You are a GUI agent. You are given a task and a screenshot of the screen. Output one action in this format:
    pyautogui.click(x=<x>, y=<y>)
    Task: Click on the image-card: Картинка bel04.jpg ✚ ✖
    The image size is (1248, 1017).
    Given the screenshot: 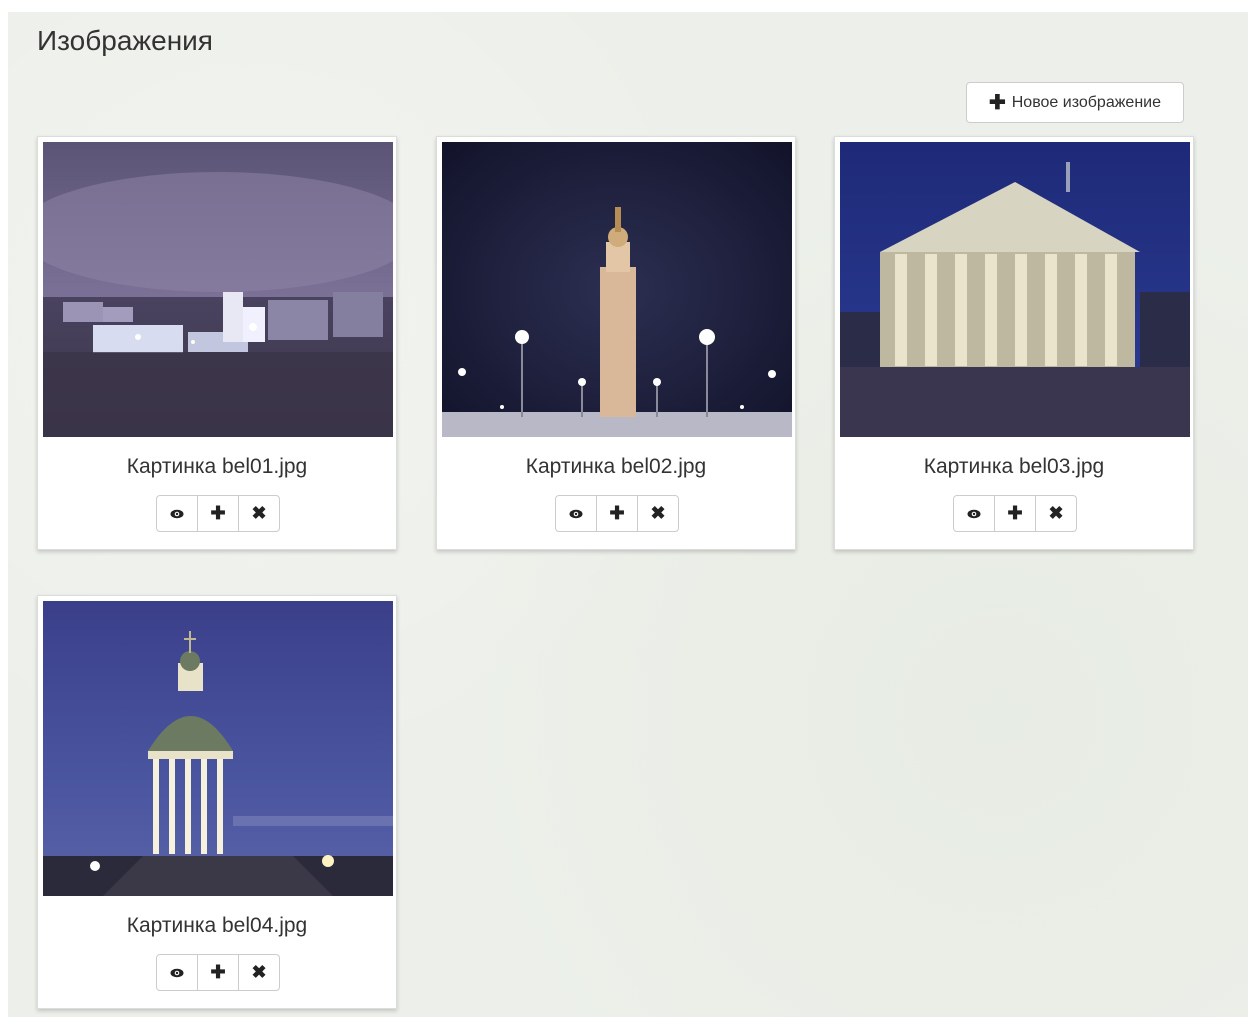 What is the action you would take?
    pyautogui.click(x=217, y=802)
    